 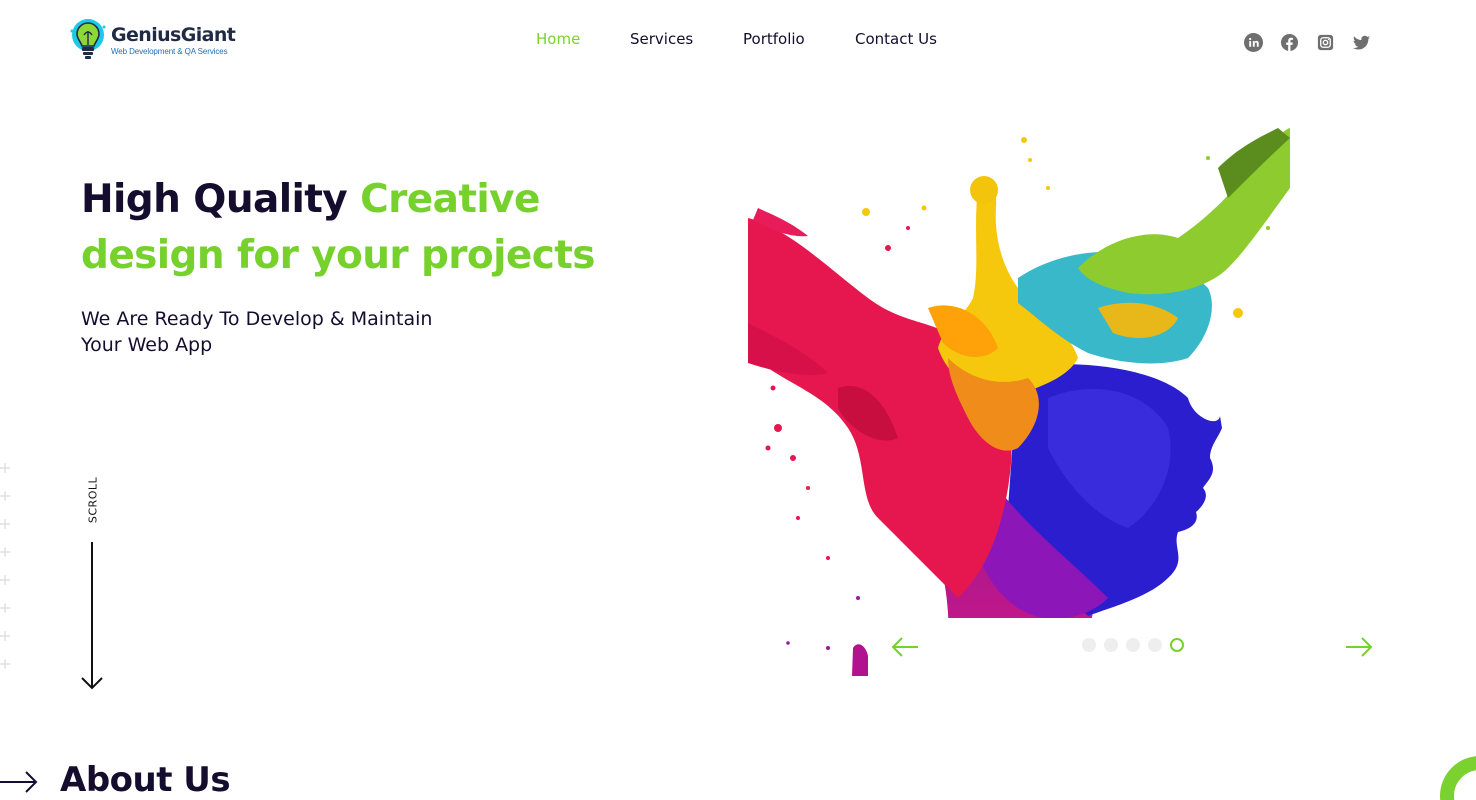 I want to click on linkedin-icon, so click(x=1253, y=42).